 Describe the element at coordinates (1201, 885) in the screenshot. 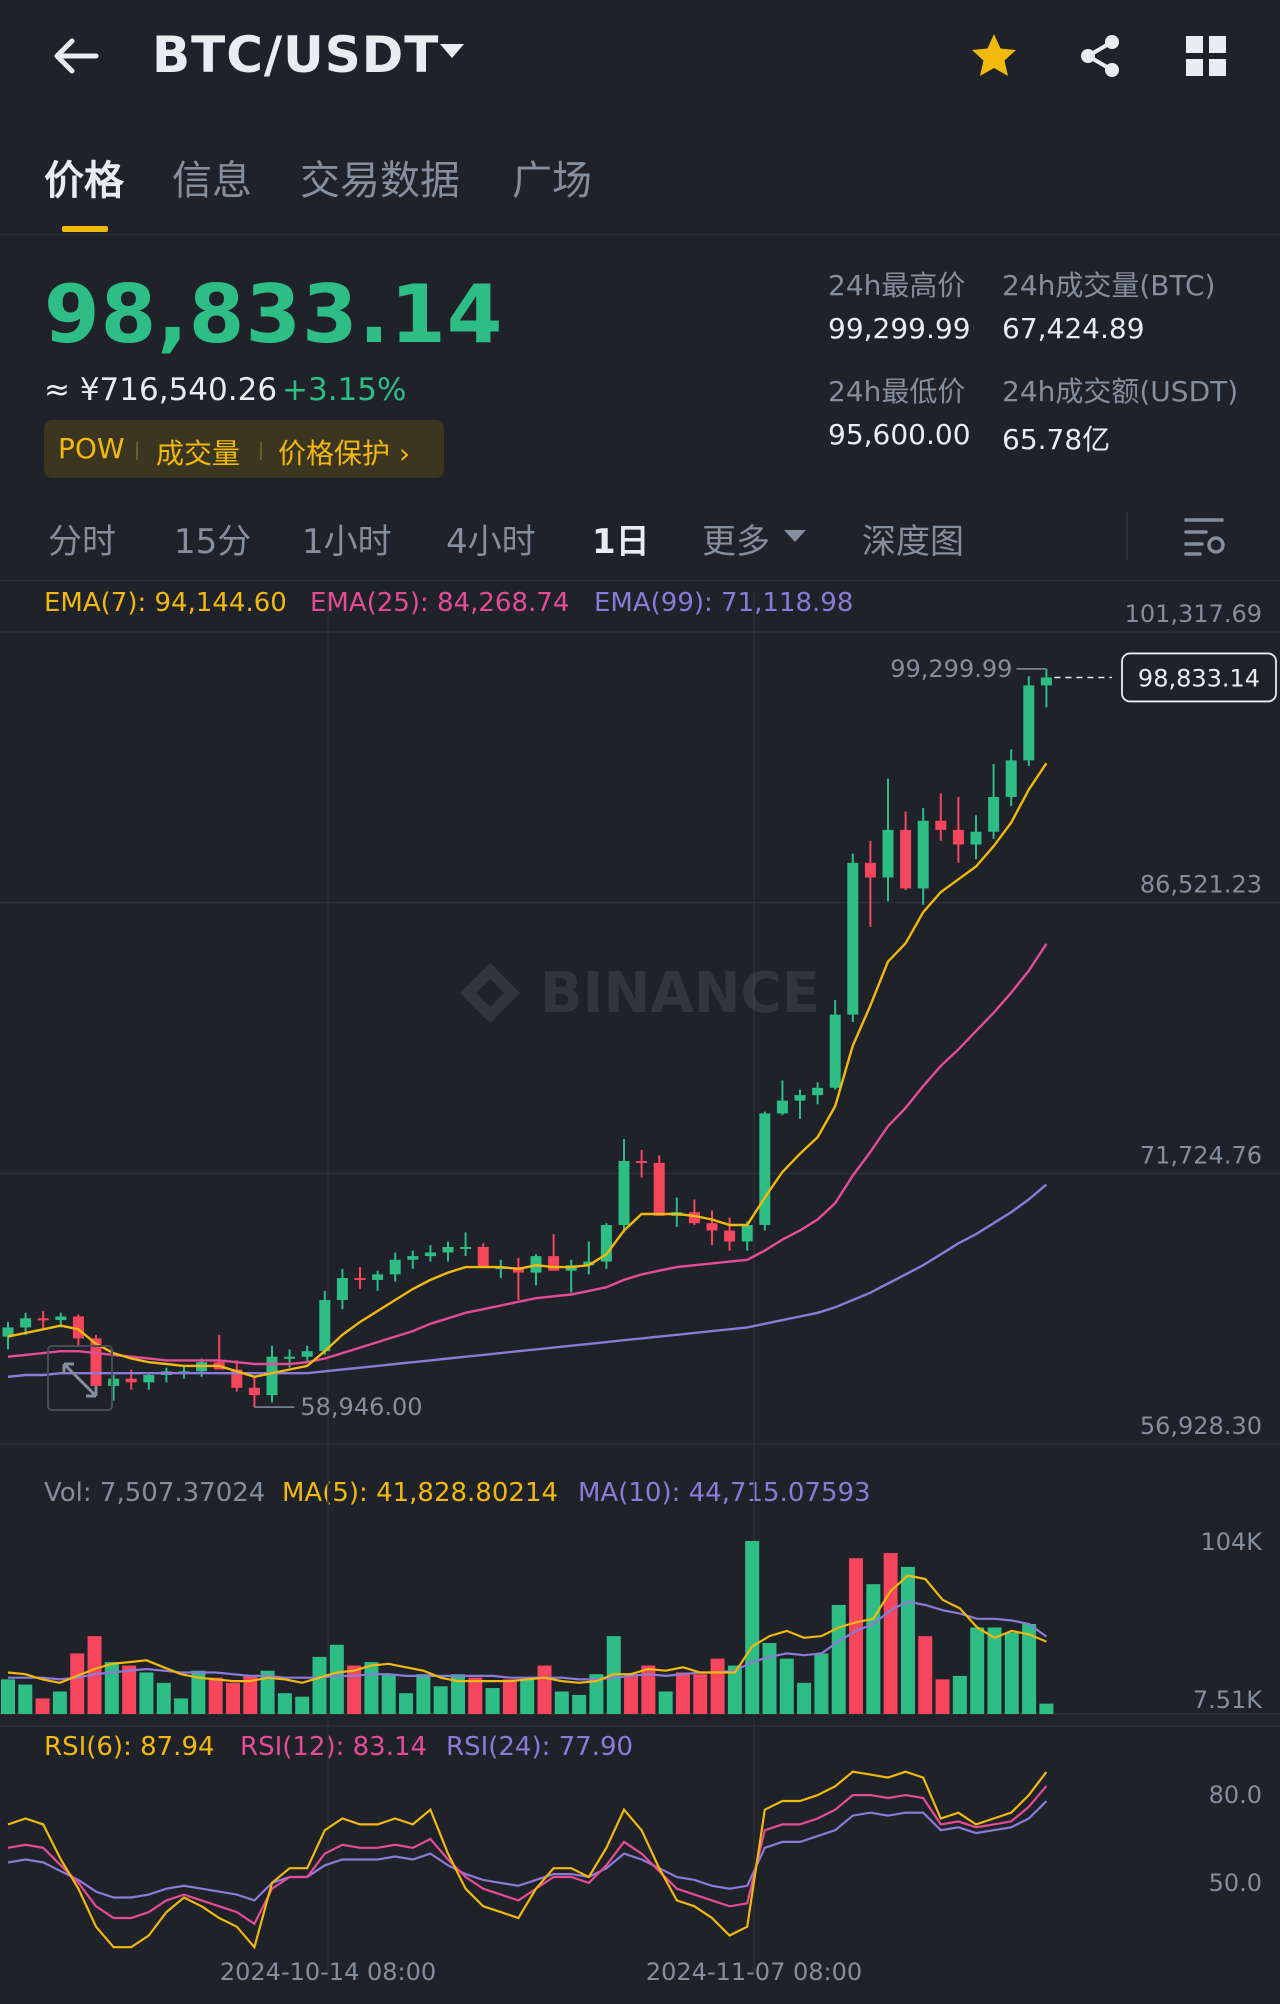

I see `y-tick-label: 86,521.23` at that location.